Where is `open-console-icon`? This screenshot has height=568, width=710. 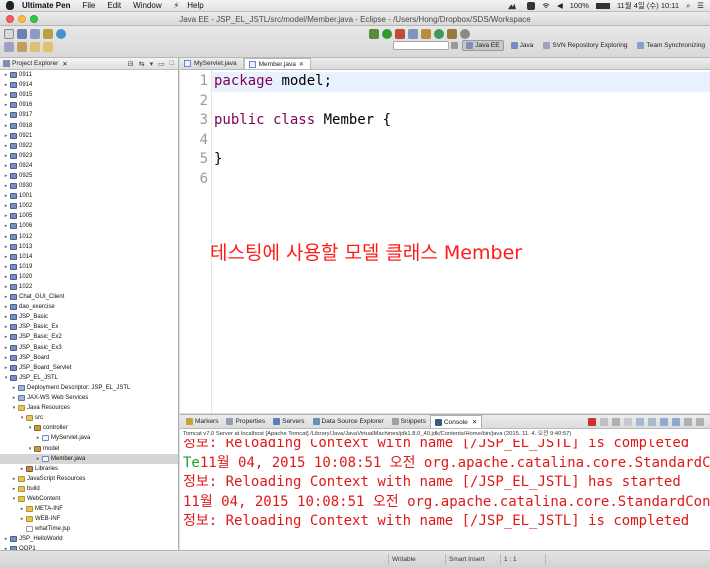 open-console-icon is located at coordinates (676, 421).